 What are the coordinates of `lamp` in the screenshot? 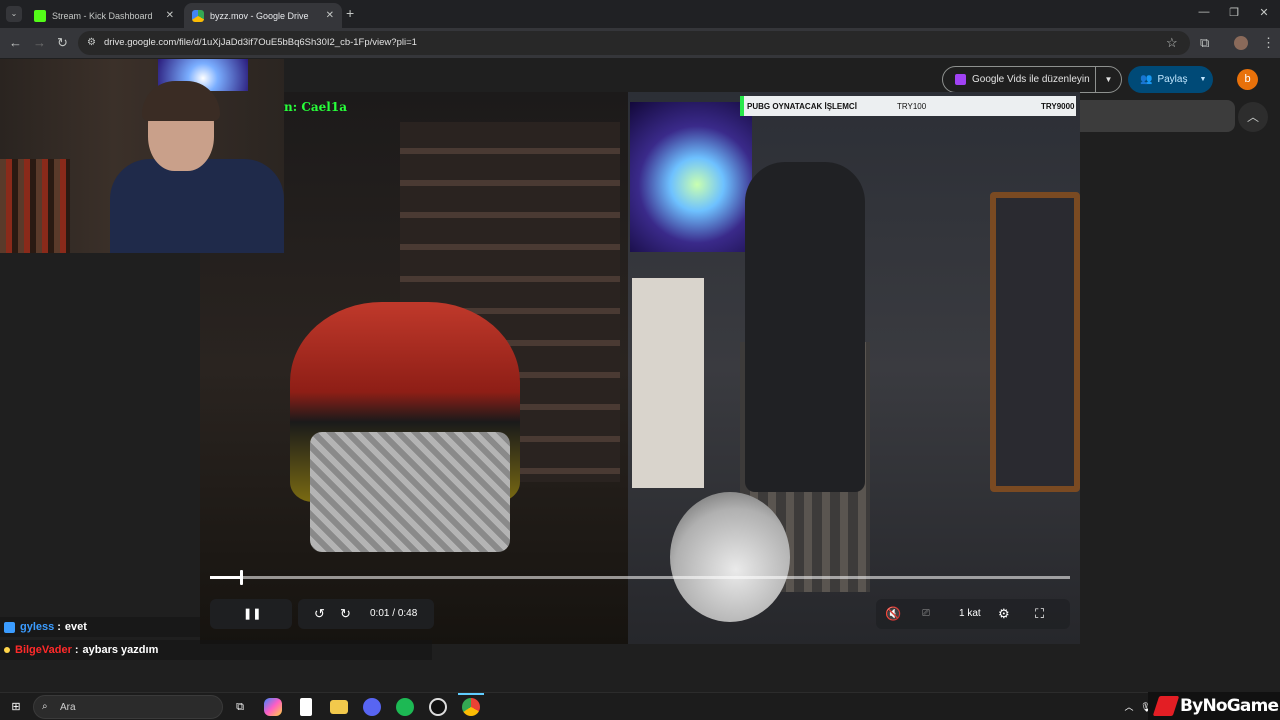 It's located at (730, 557).